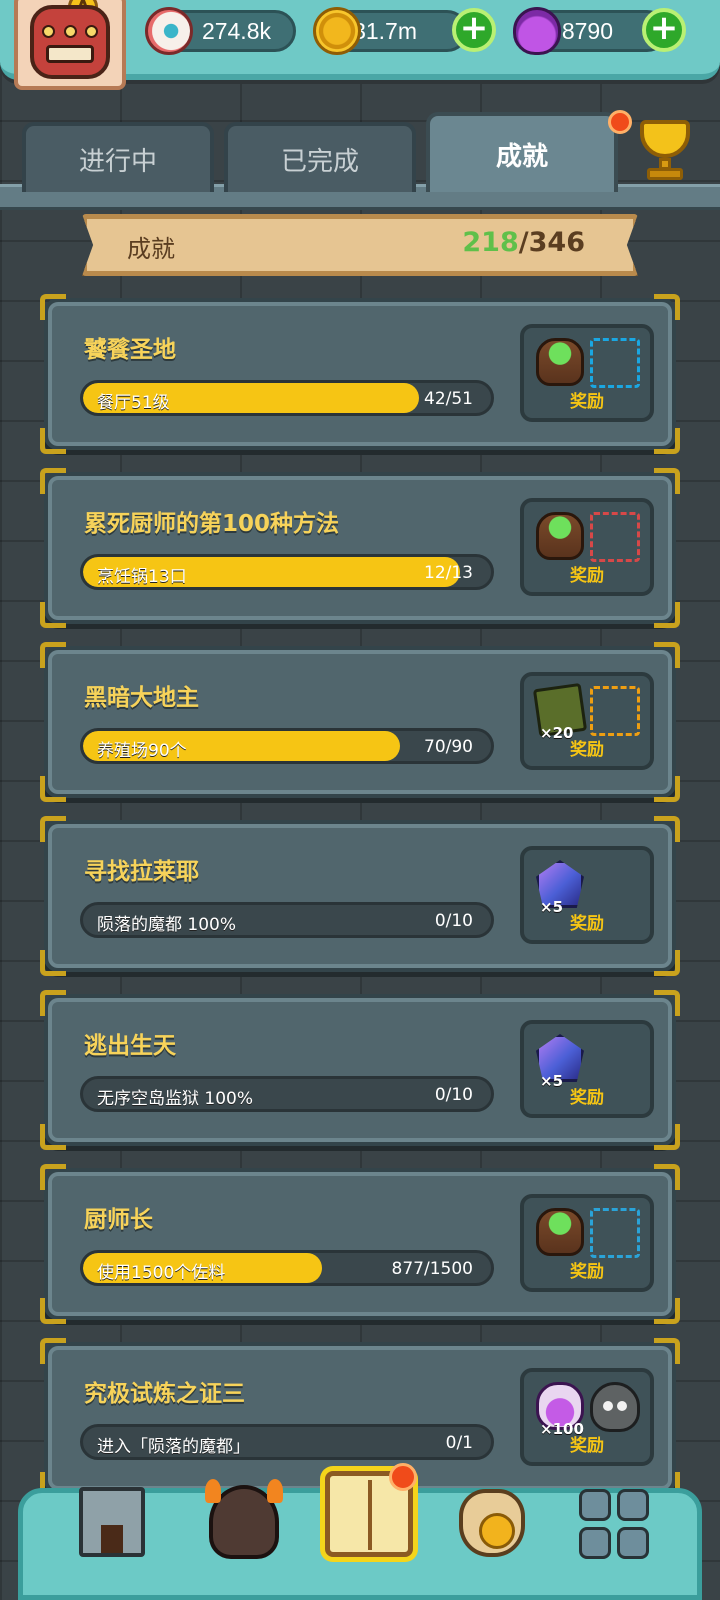 This screenshot has width=720, height=1600. I want to click on achievement-card: 累死厨师的第100种方法 烹饪锅13口 12/13 奖励, so click(360, 548).